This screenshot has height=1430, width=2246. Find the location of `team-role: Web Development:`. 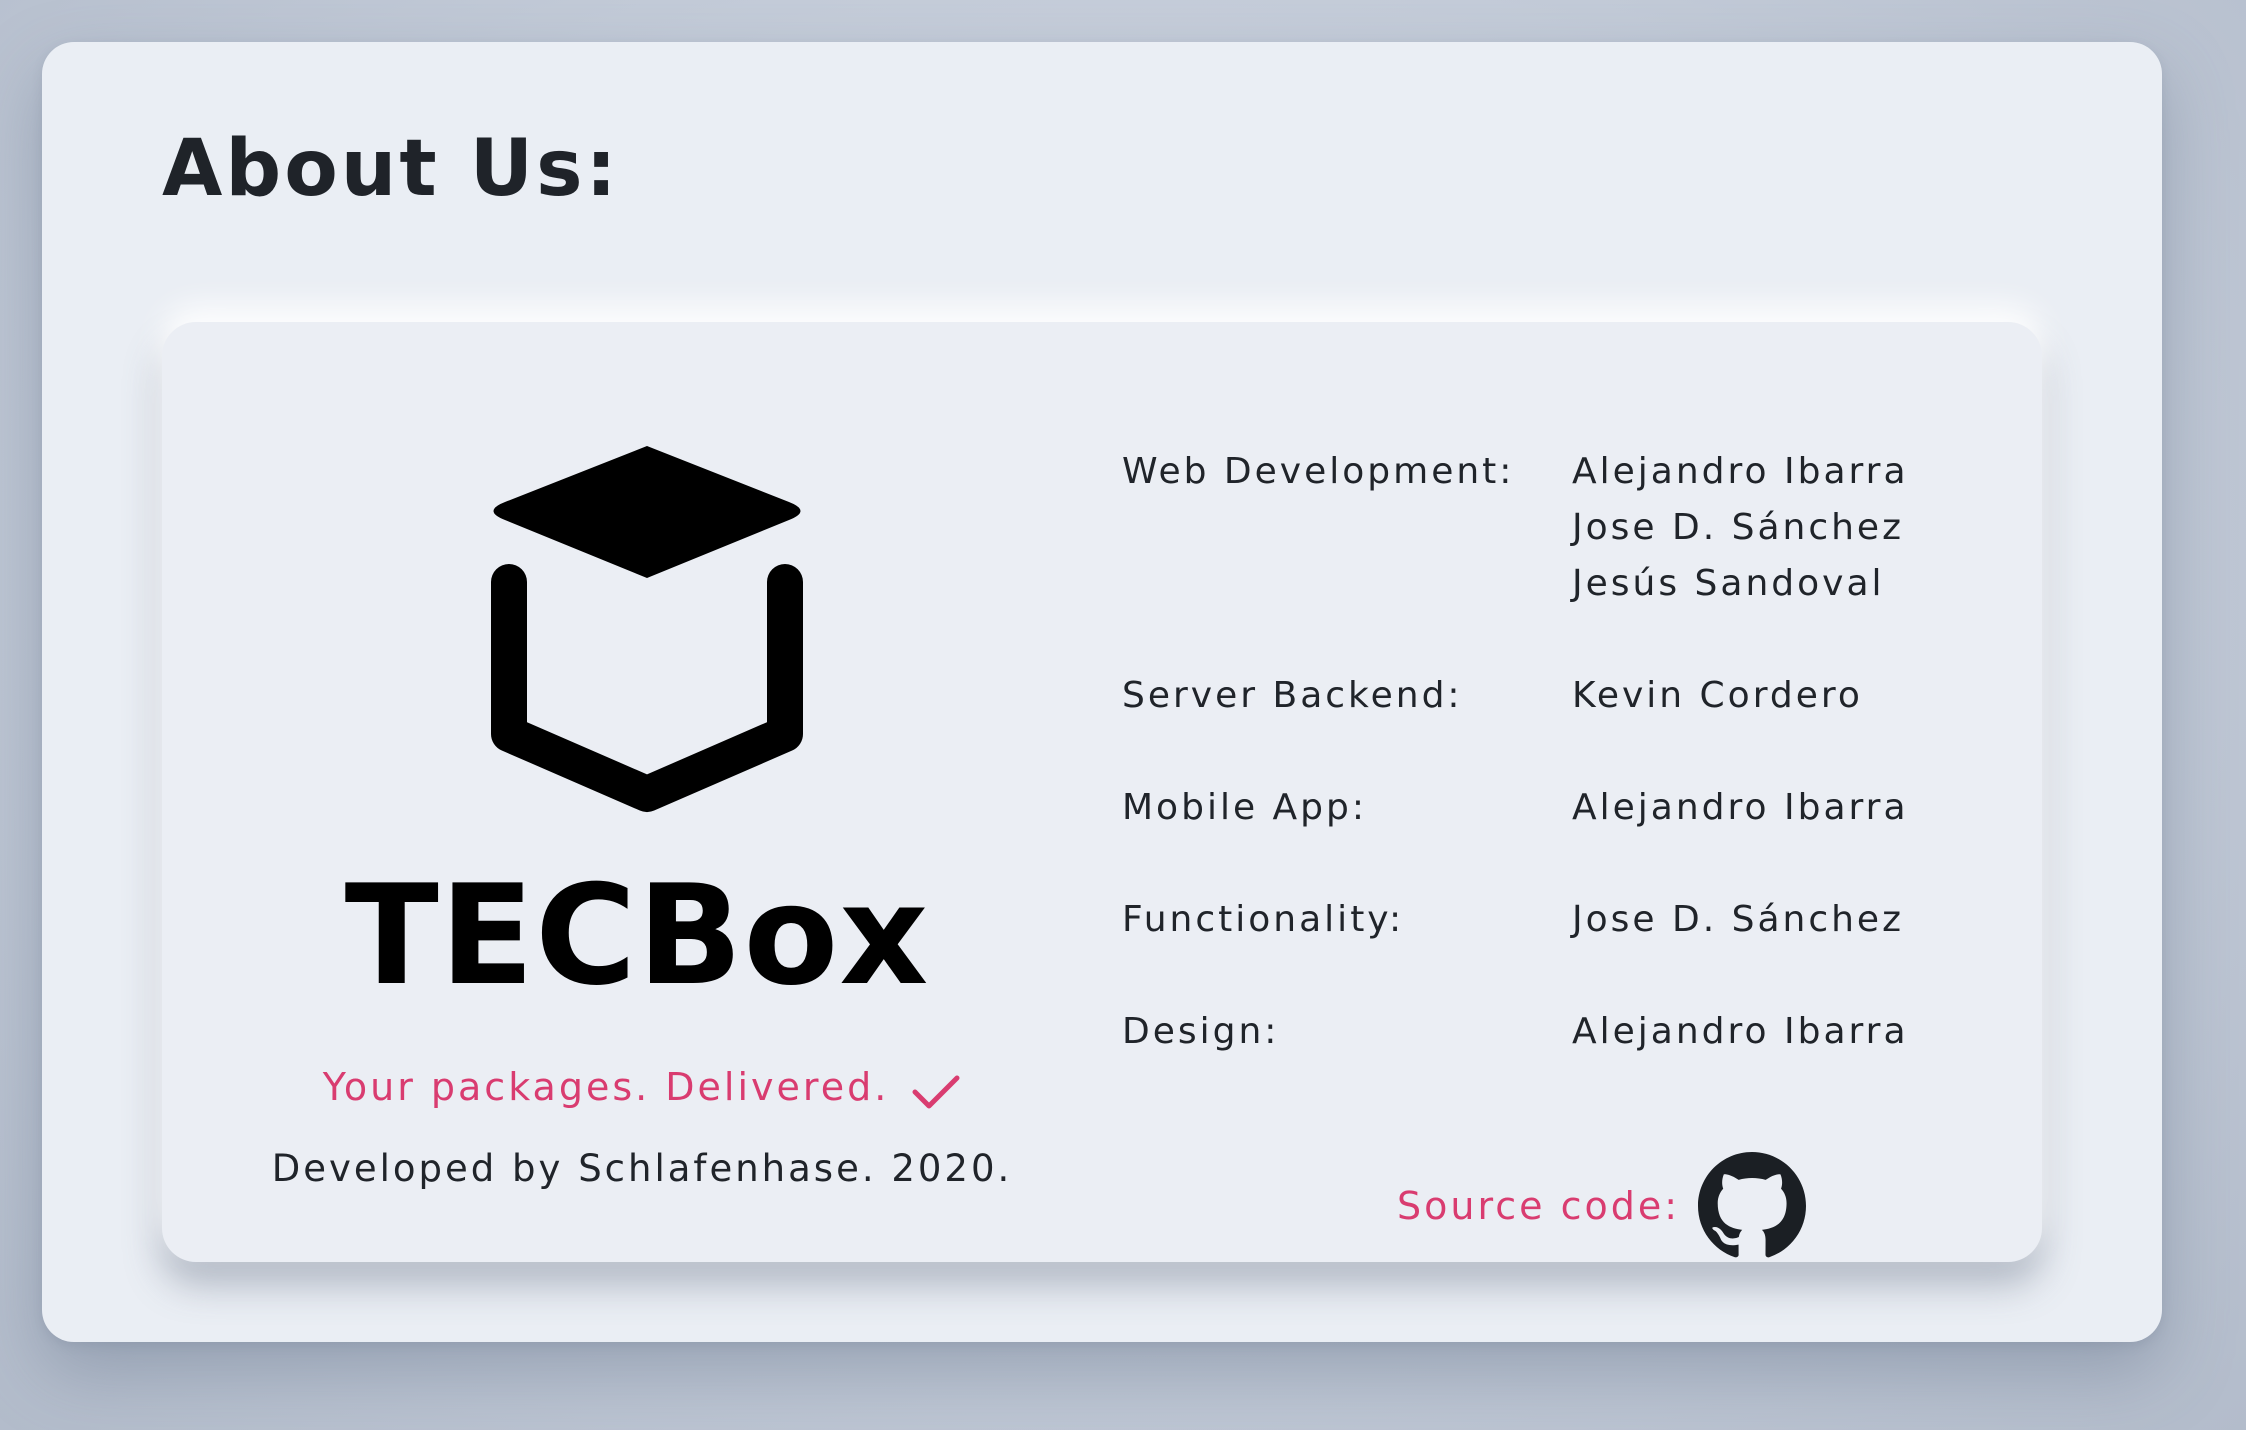

team-role: Web Development: is located at coordinates (1318, 471).